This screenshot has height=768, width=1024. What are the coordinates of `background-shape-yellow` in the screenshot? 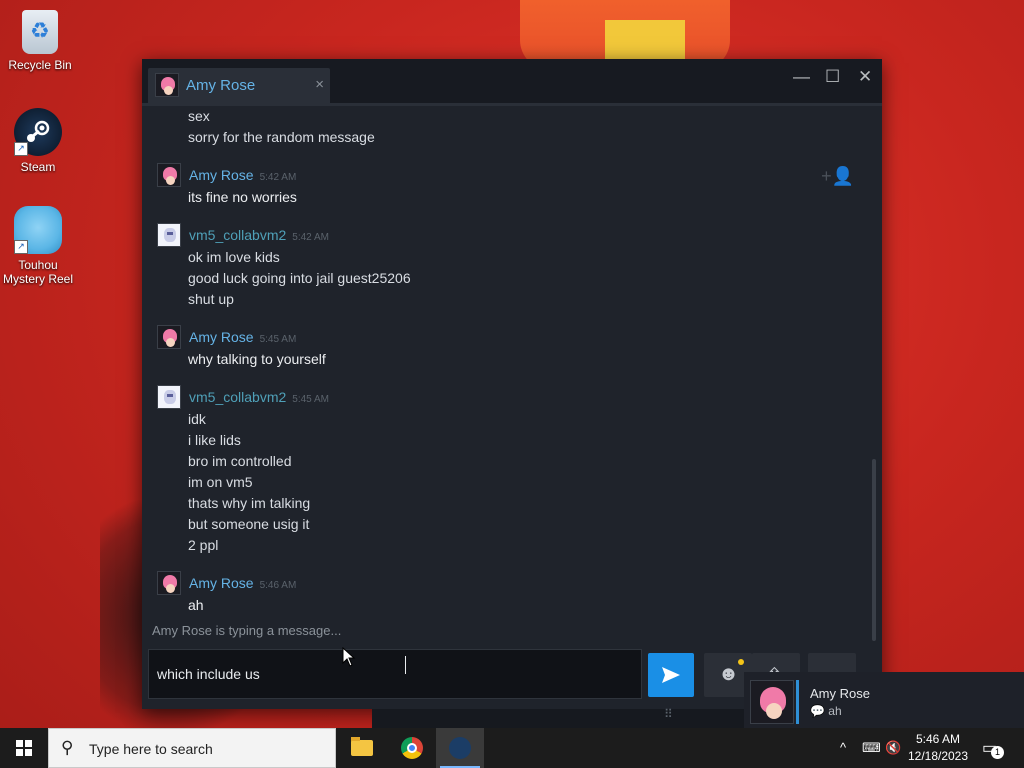 It's located at (645, 40).